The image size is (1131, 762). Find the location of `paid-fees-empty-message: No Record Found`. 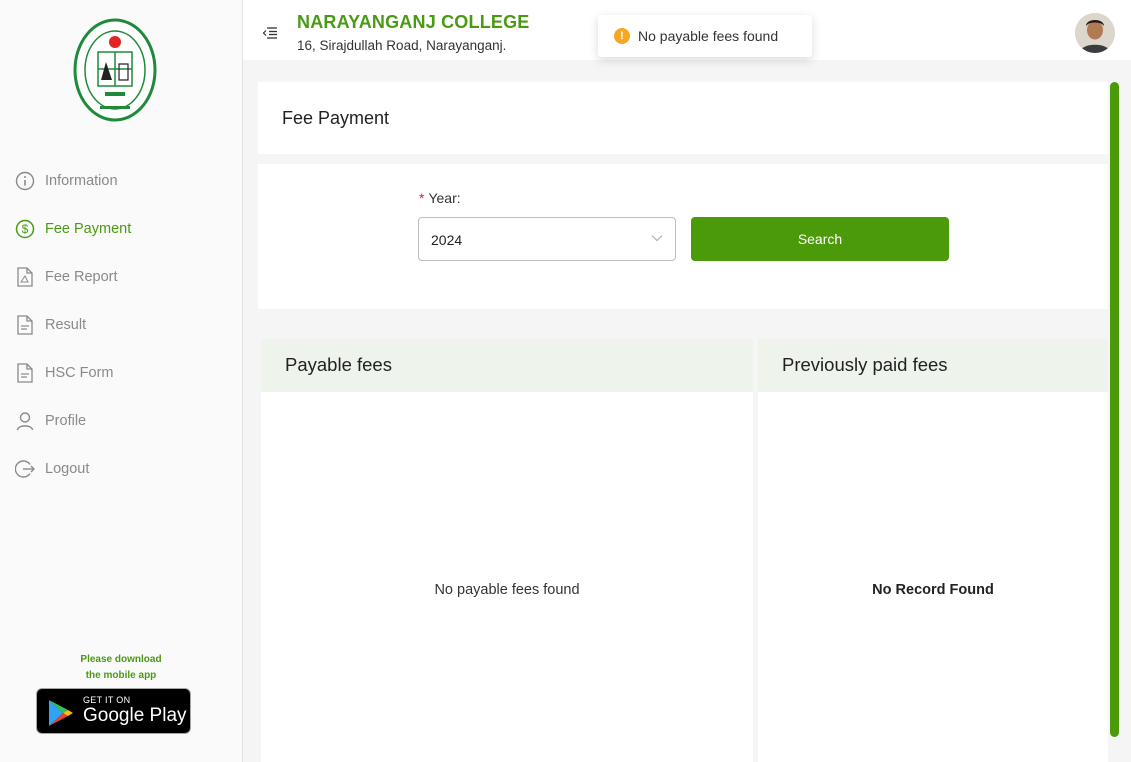

paid-fees-empty-message: No Record Found is located at coordinates (933, 590).